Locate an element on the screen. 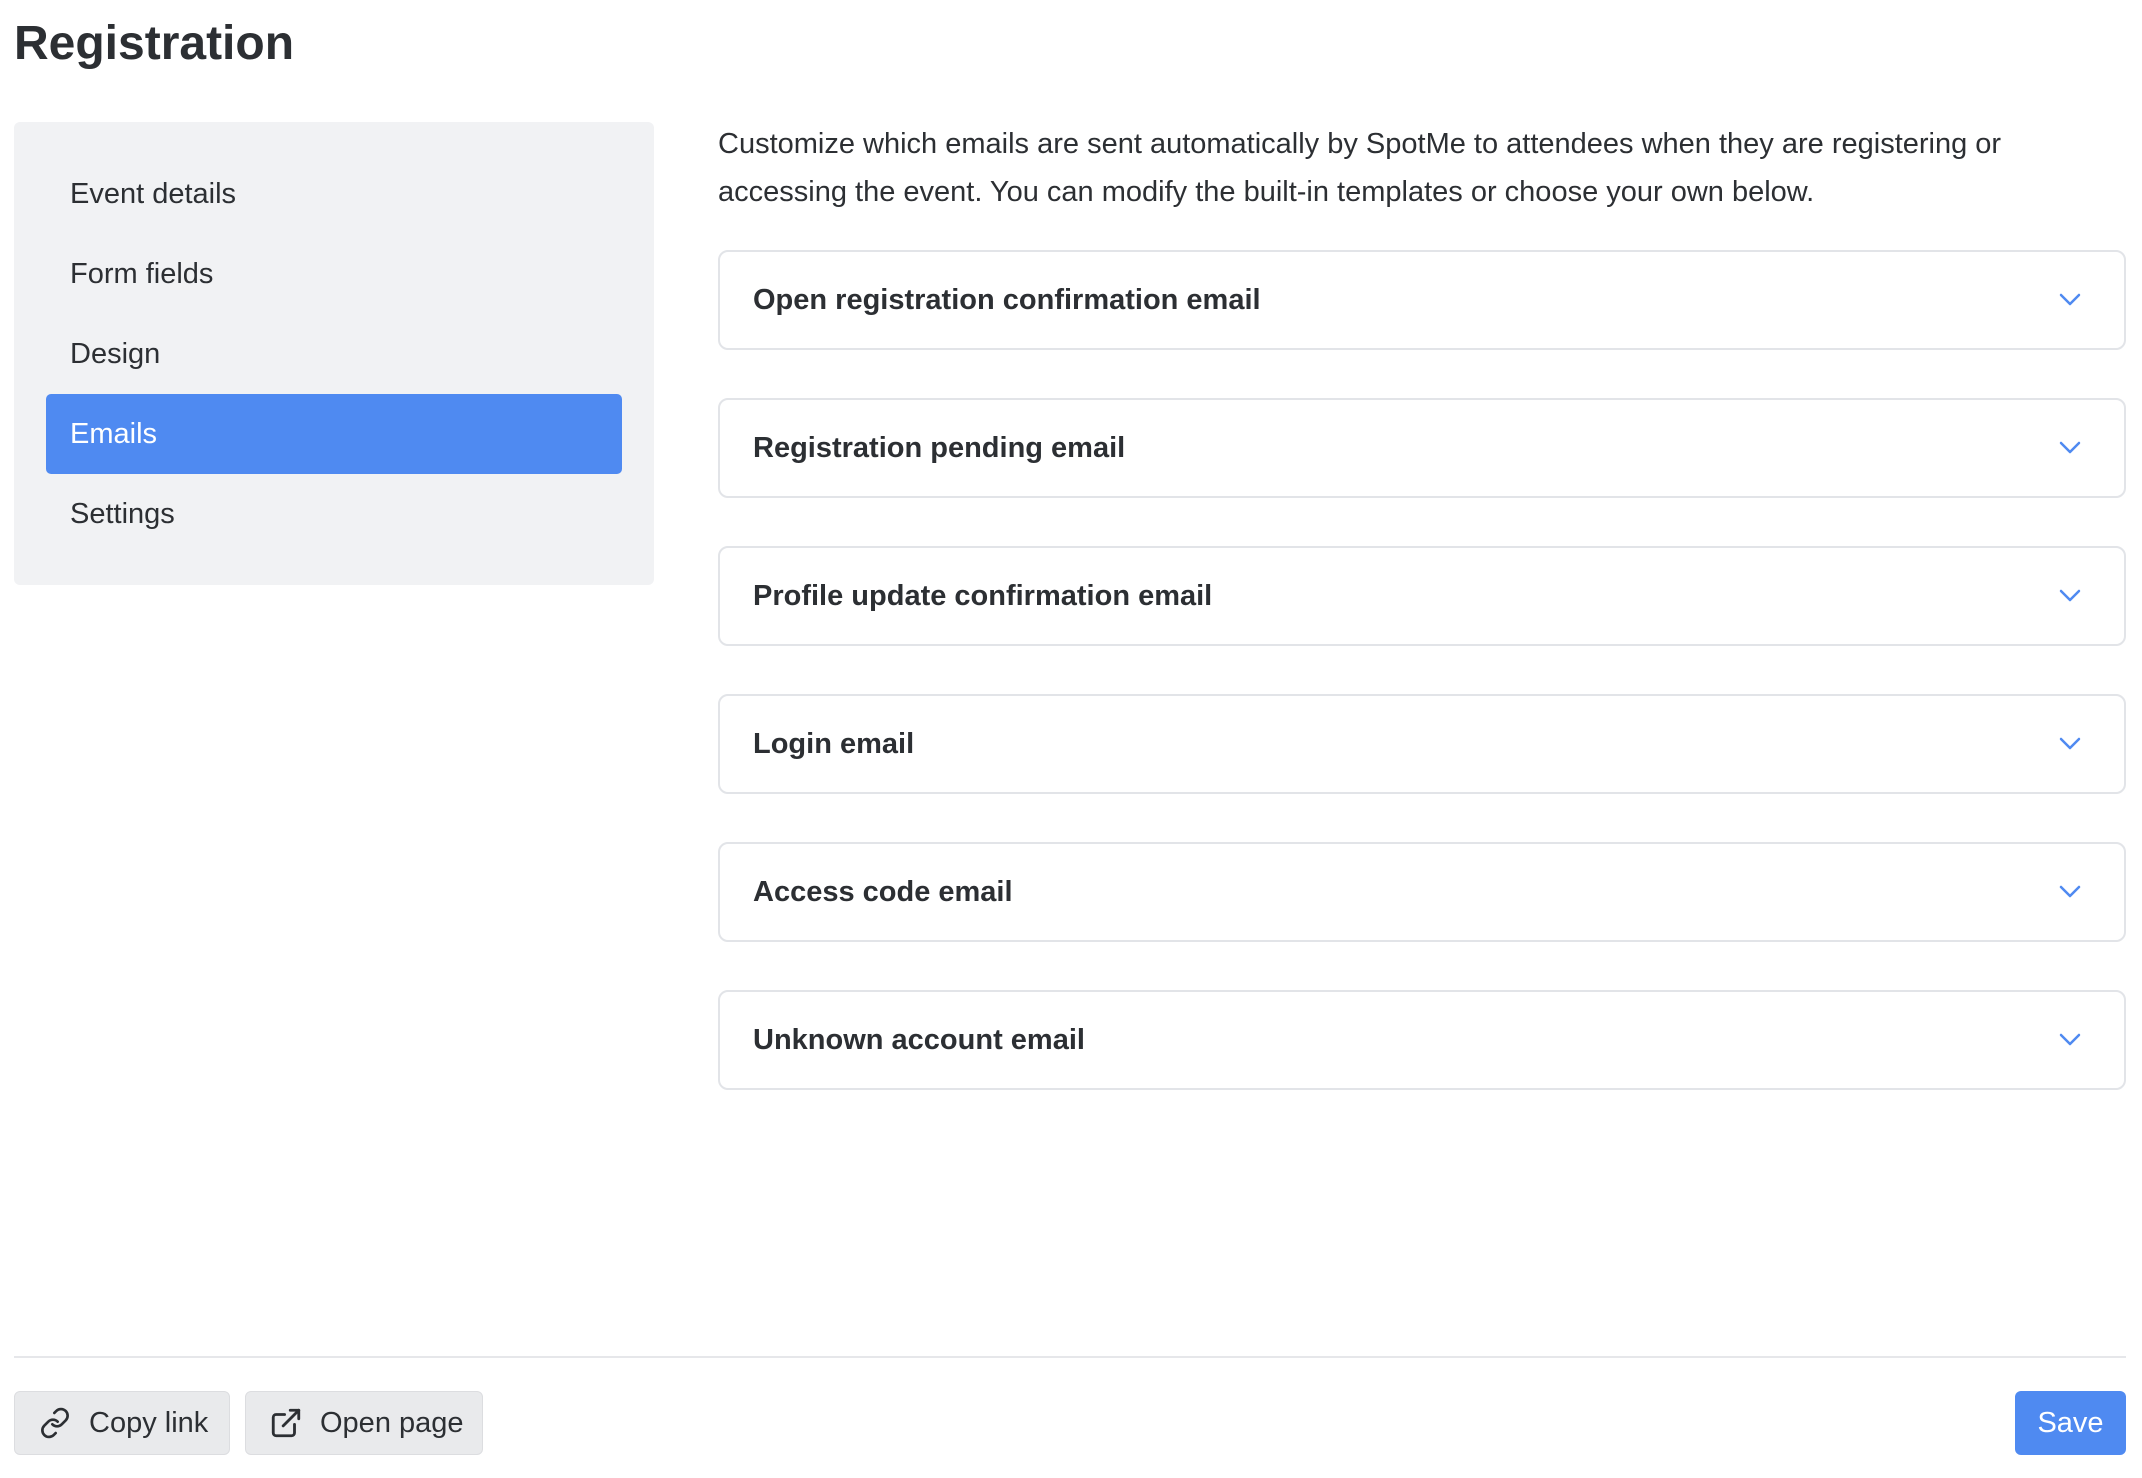 The width and height of the screenshot is (2142, 1478). sidebar-item-label: Form fields is located at coordinates (142, 273).